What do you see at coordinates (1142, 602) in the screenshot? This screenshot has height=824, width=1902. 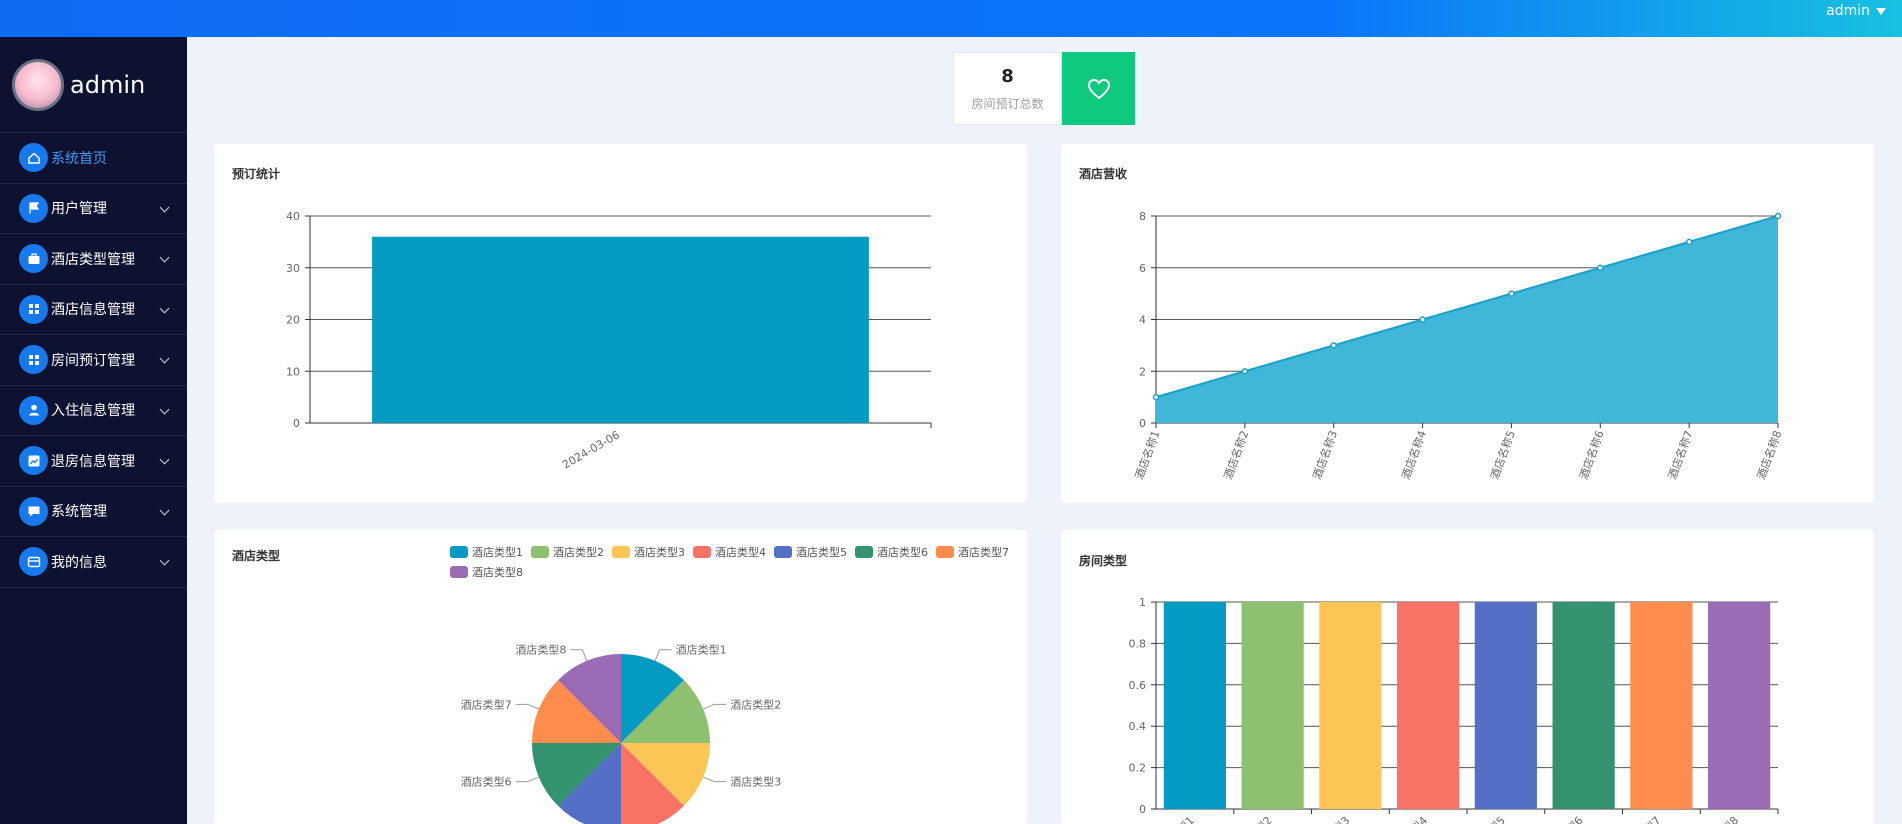 I see `y-tick-label: 1` at bounding box center [1142, 602].